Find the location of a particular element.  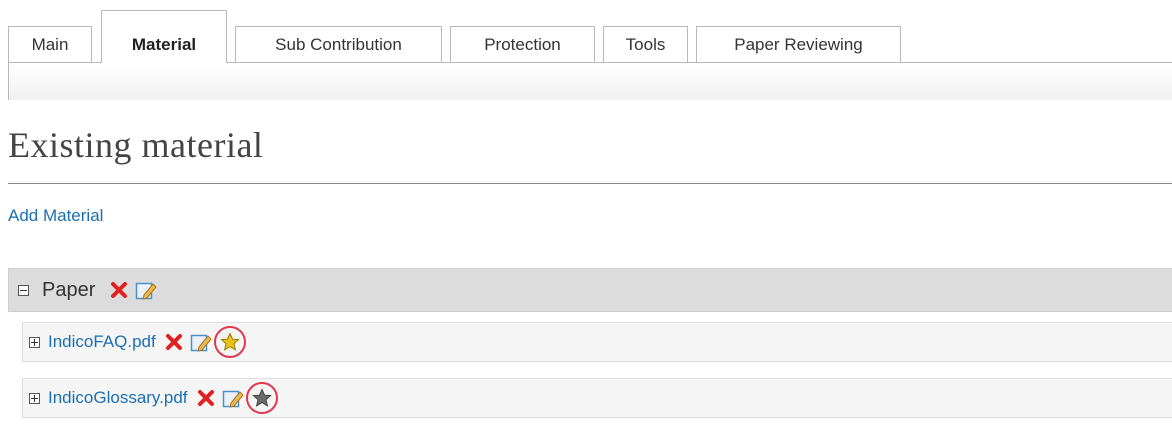

material-group-row: Paper is located at coordinates (590, 290).